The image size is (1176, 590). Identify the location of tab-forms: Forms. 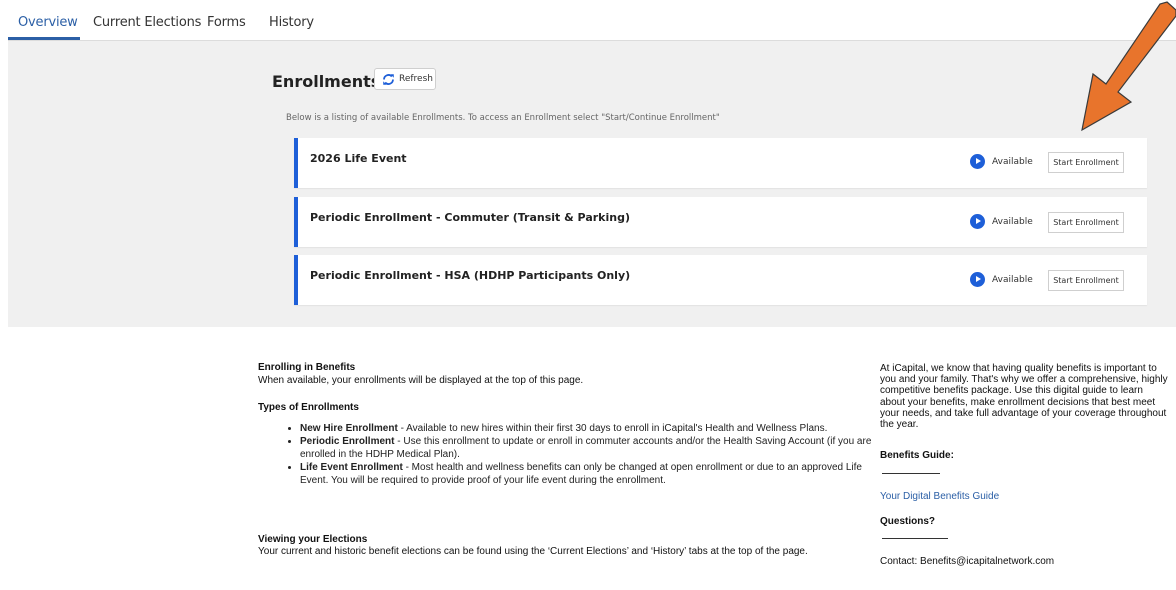
(226, 22).